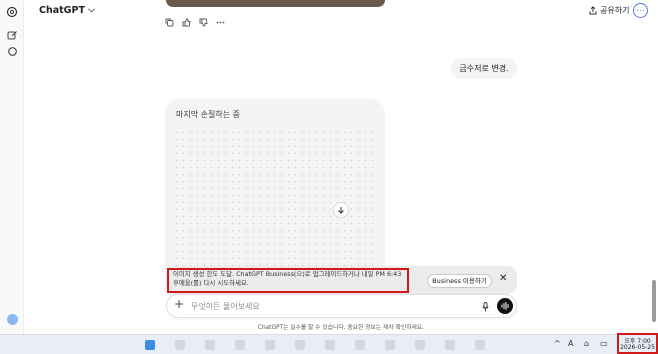 This screenshot has height=354, width=658. I want to click on battery-icon: ▭, so click(604, 343).